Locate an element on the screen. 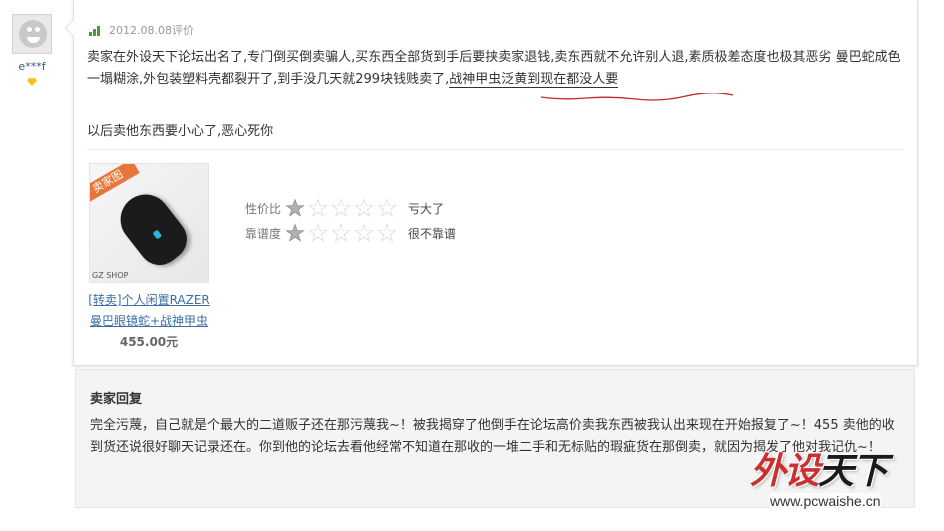 This screenshot has width=944, height=531. rating-label: 靠谱度 is located at coordinates (263, 233).